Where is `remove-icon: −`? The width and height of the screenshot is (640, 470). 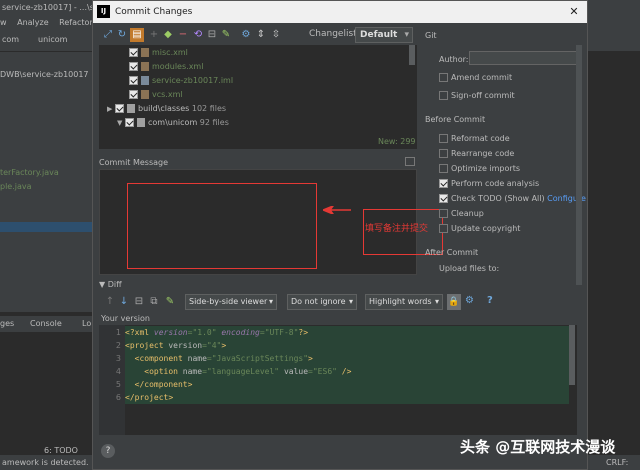
remove-icon: − is located at coordinates (183, 35).